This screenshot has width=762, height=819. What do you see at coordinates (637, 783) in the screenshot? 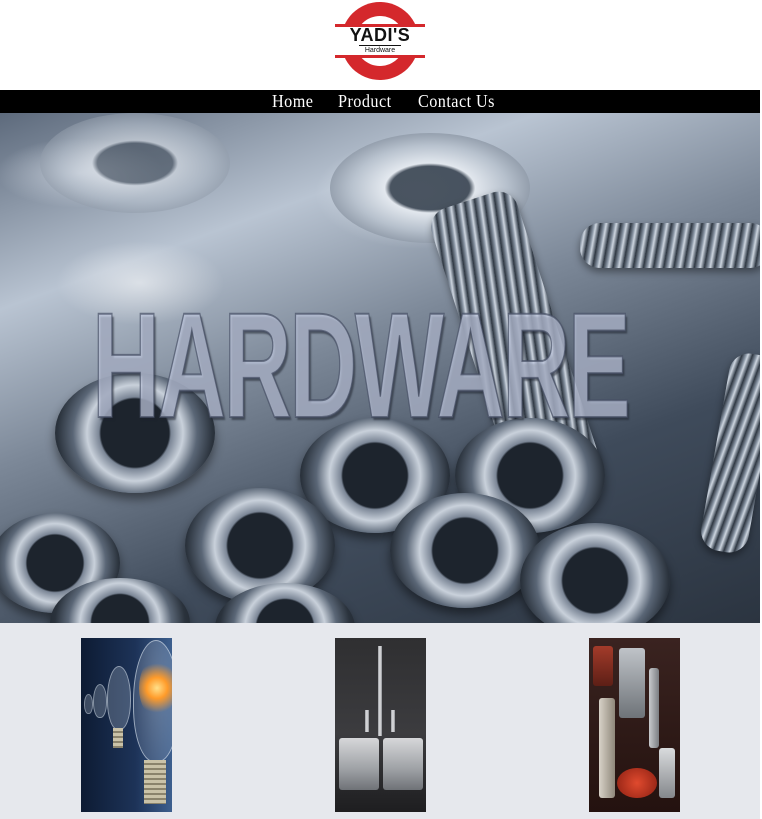
I see `grinder-icon` at bounding box center [637, 783].